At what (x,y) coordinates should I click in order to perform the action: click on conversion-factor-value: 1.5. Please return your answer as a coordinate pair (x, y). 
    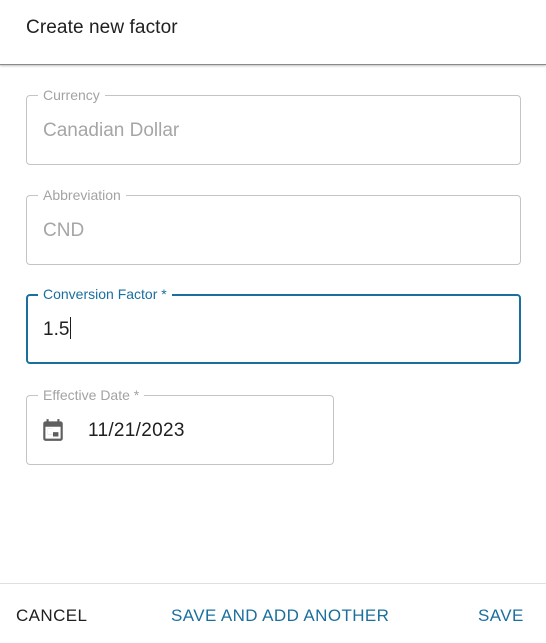
    Looking at the image, I should click on (56, 329).